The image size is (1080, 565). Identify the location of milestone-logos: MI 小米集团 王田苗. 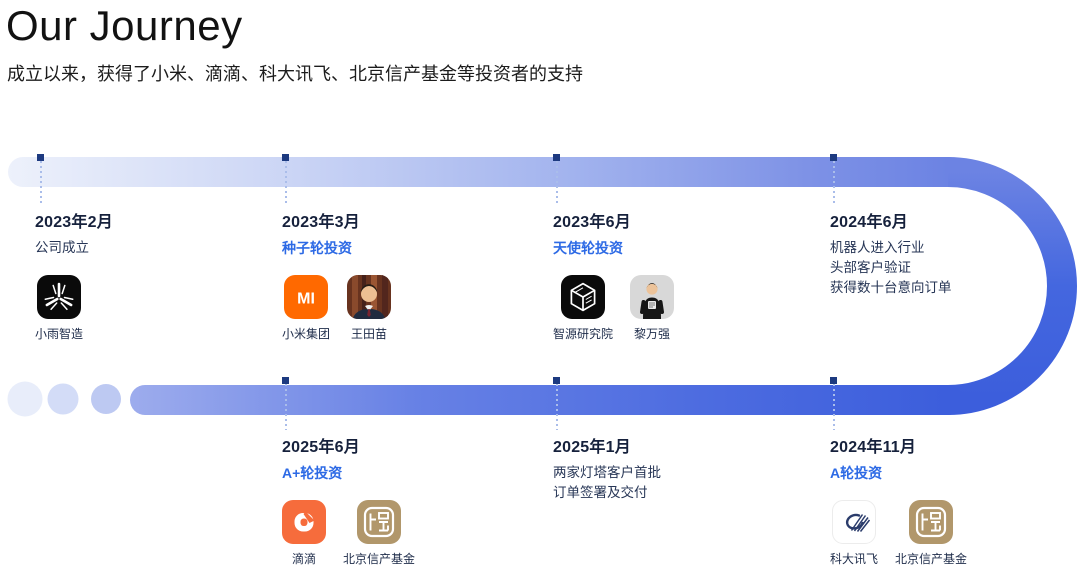
(337, 308).